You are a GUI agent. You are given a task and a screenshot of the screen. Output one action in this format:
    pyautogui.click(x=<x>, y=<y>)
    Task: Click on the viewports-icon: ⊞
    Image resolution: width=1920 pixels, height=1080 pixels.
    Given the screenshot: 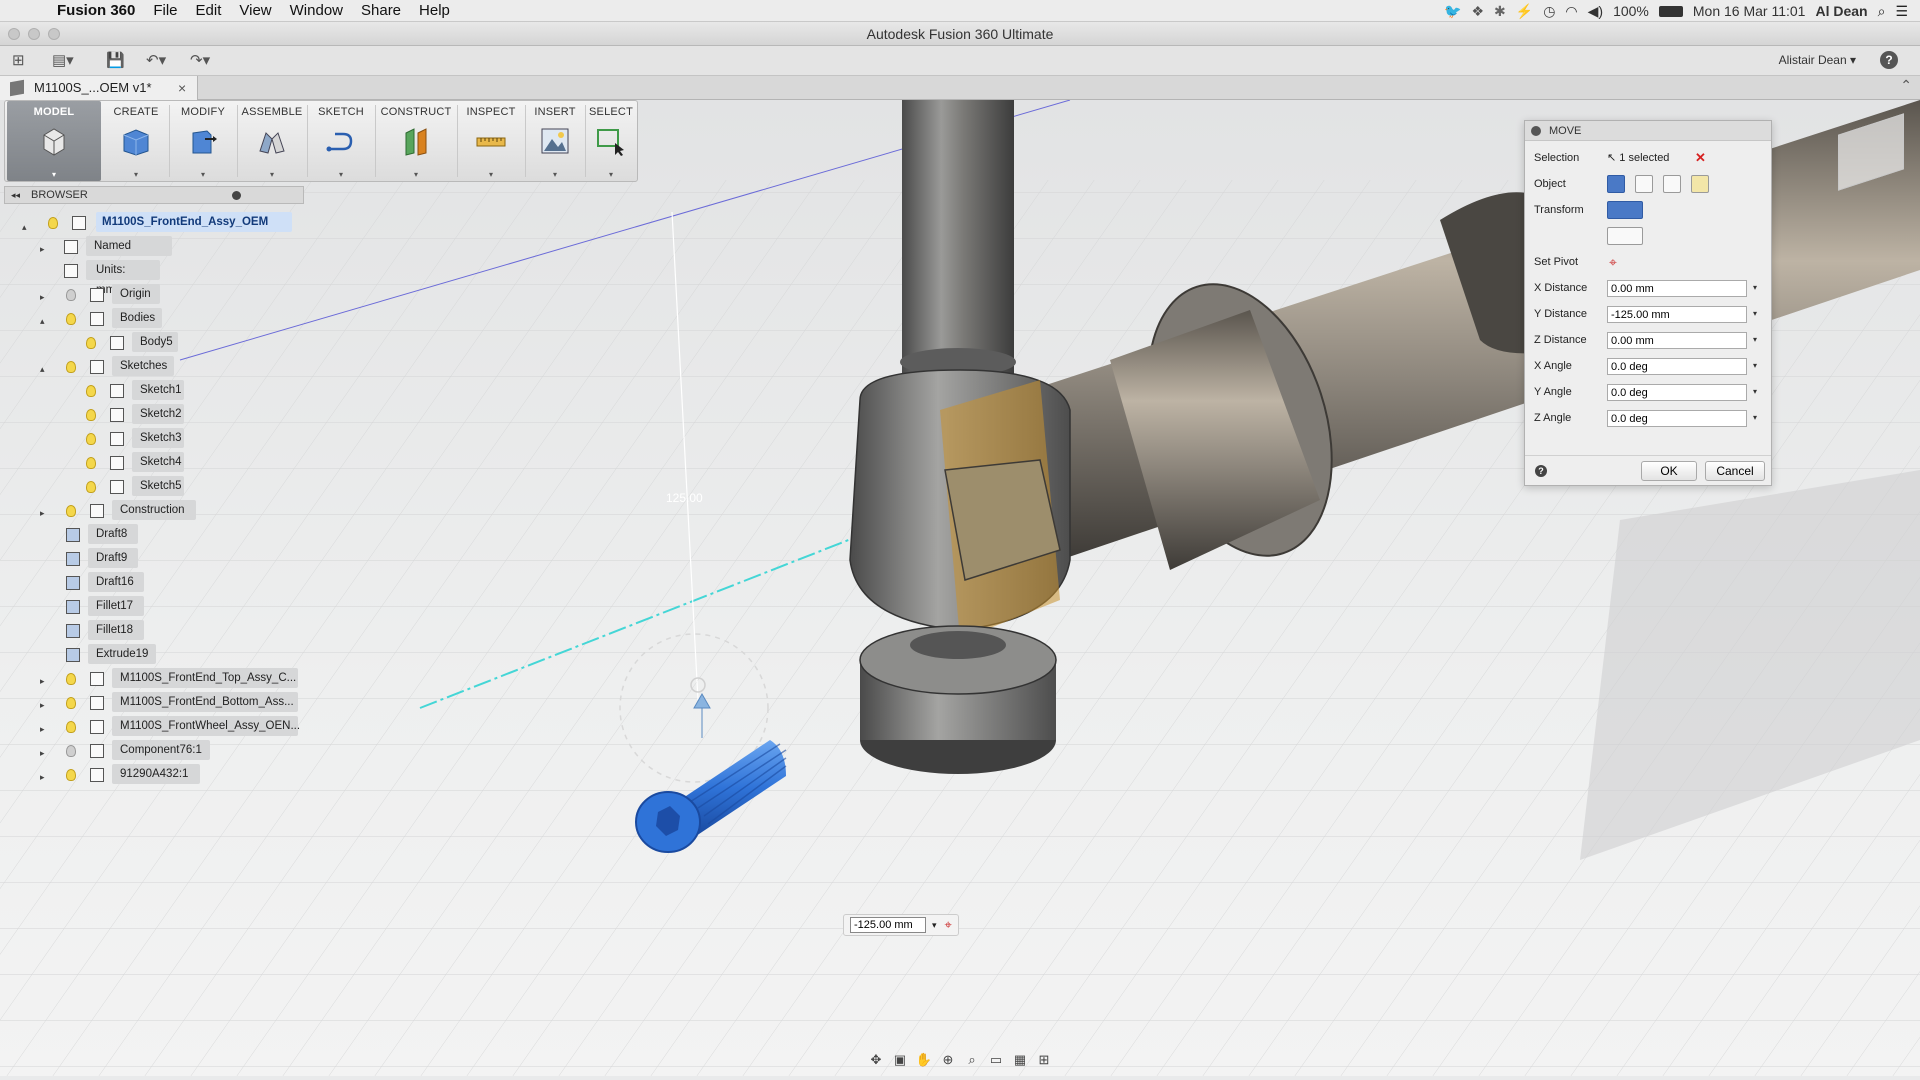 What is the action you would take?
    pyautogui.click(x=1044, y=1060)
    